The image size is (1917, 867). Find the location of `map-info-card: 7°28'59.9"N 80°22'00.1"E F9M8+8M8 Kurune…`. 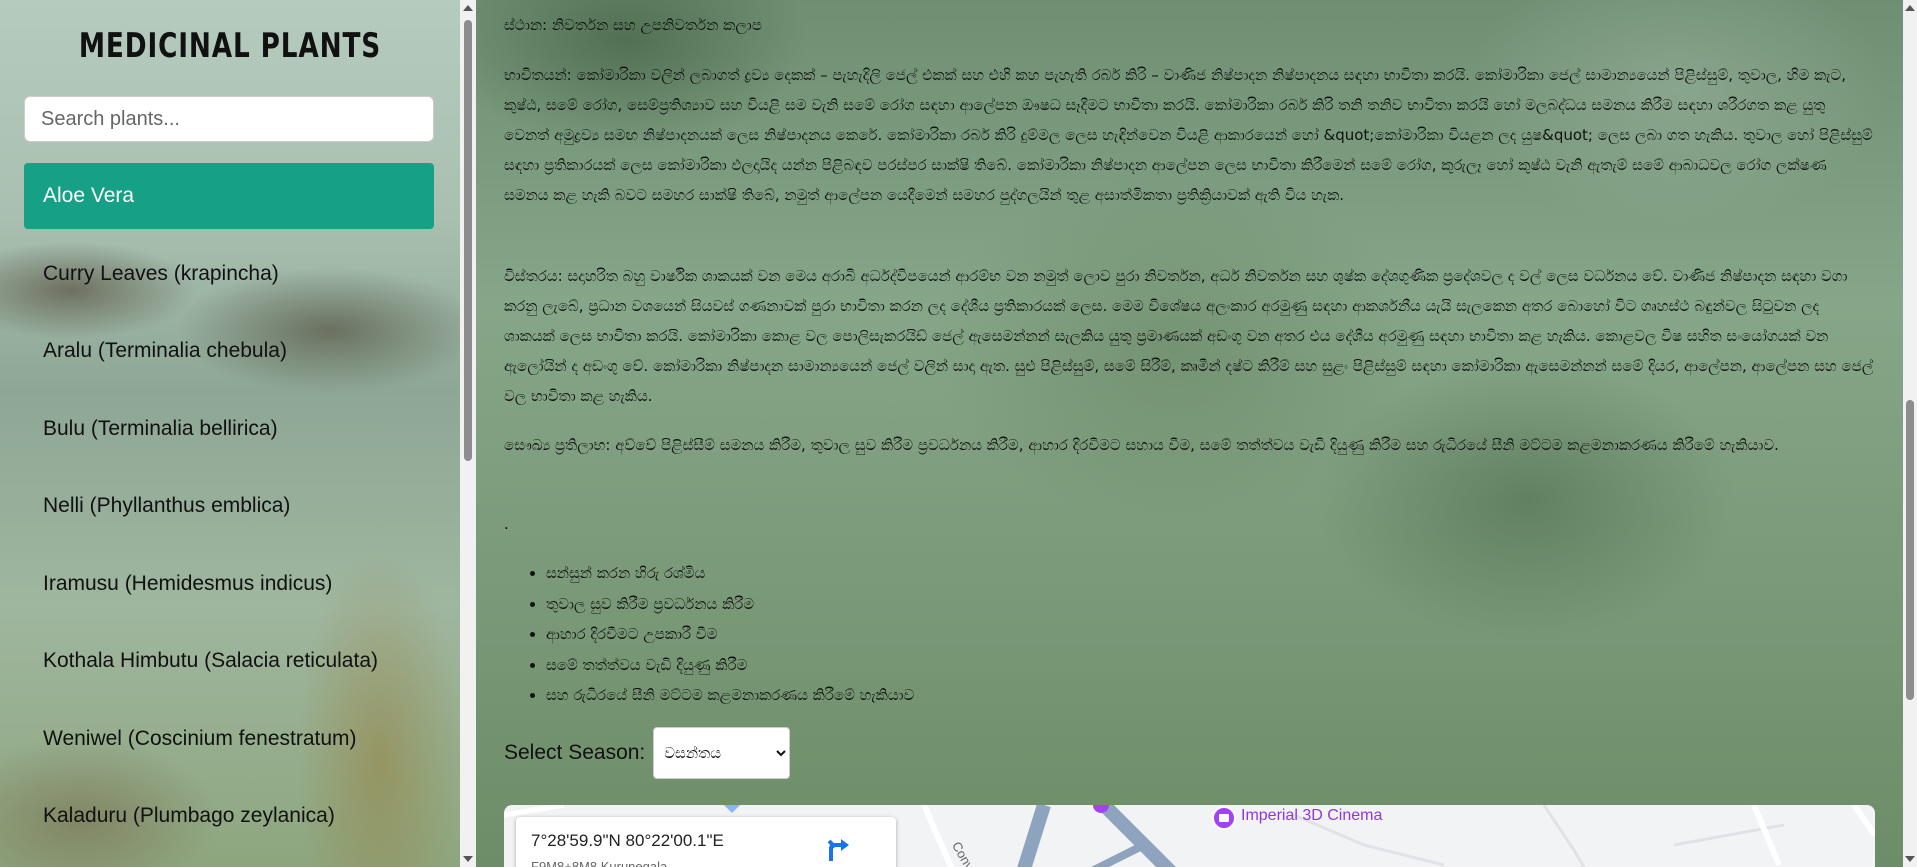

map-info-card: 7°28'59.9"N 80°22'00.1"E F9M8+8M8 Kurune… is located at coordinates (706, 842).